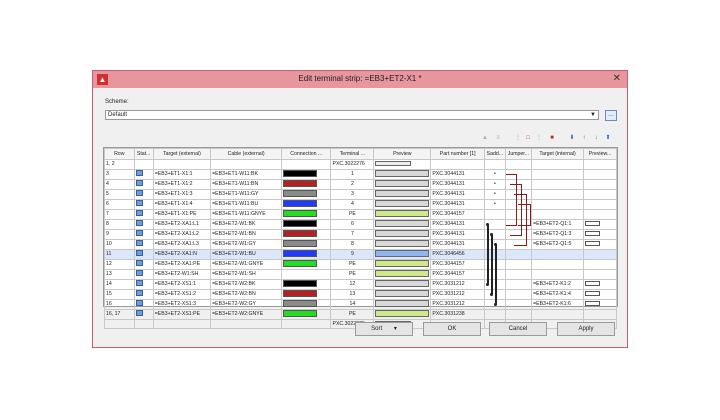 Image resolution: width=720 pixels, height=420 pixels. I want to click on cable-external-cell: =EB3+ET2-W1:GY, so click(246, 244).